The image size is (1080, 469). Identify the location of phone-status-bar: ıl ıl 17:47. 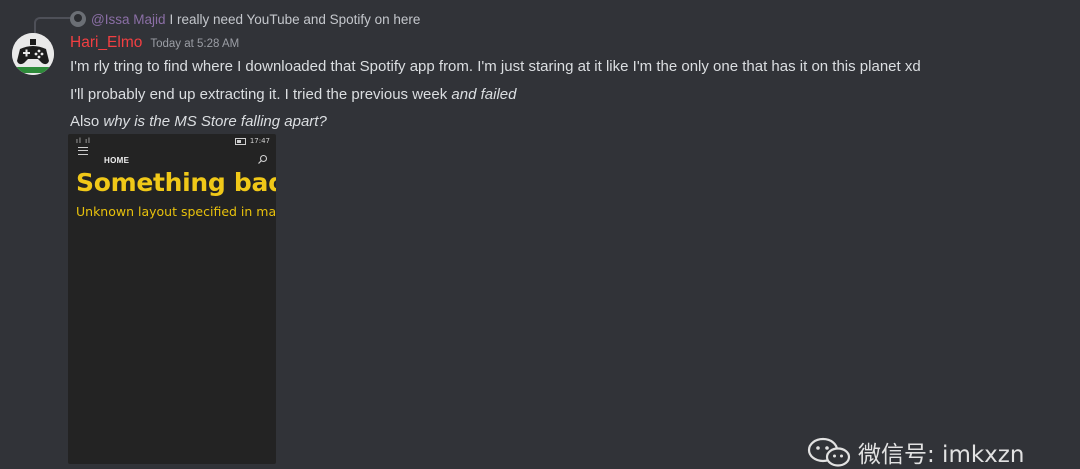
(172, 141).